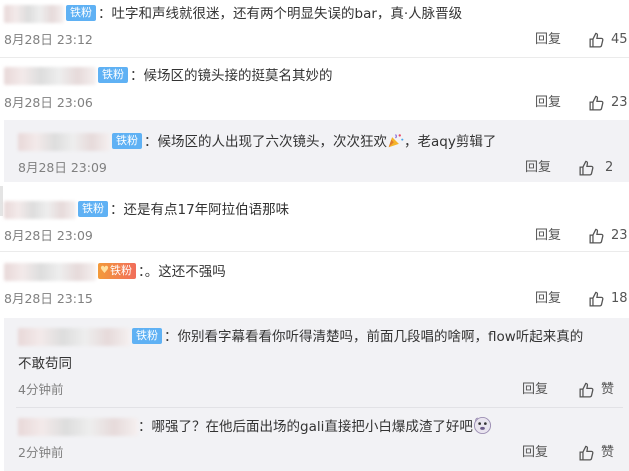 The image size is (629, 471). I want to click on like-button: 18, so click(608, 299).